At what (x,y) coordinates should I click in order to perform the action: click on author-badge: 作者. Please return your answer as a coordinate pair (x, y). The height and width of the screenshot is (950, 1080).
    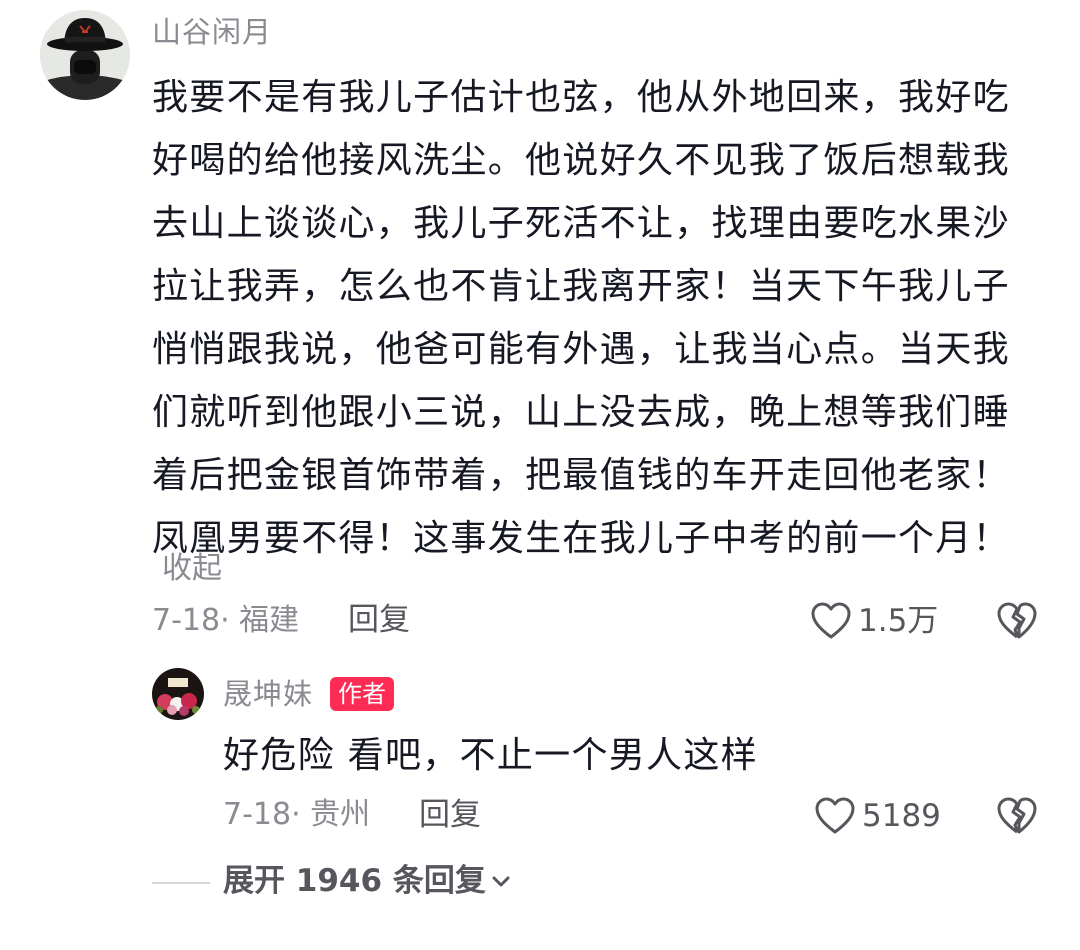
    Looking at the image, I should click on (362, 694).